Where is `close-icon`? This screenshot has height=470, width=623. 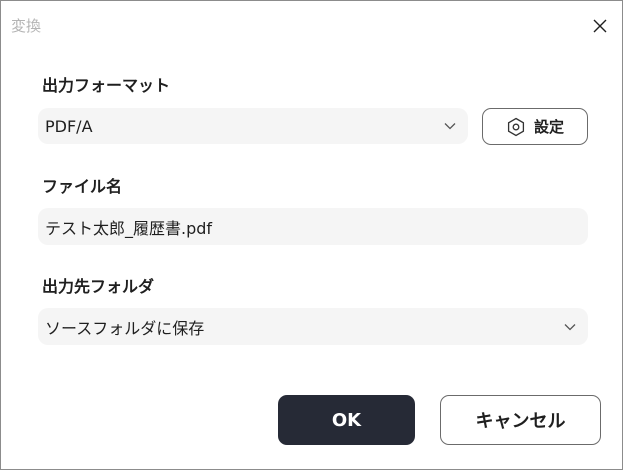 close-icon is located at coordinates (600, 26).